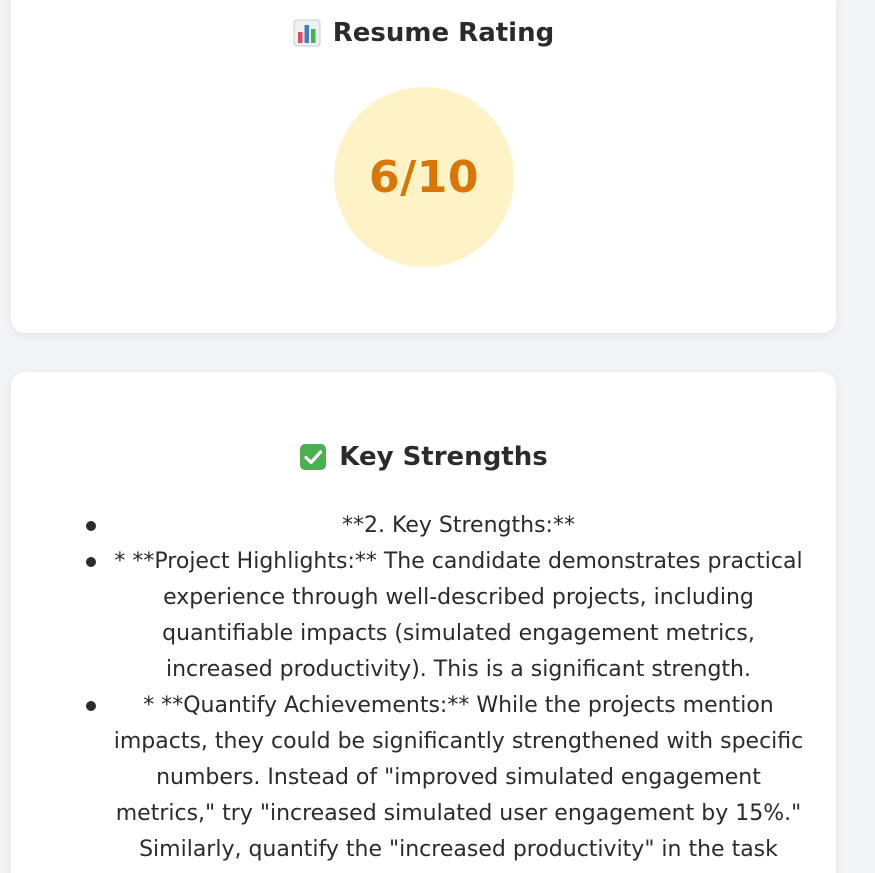 The height and width of the screenshot is (873, 875). Describe the element at coordinates (307, 33) in the screenshot. I see `bar-chart-icon` at that location.